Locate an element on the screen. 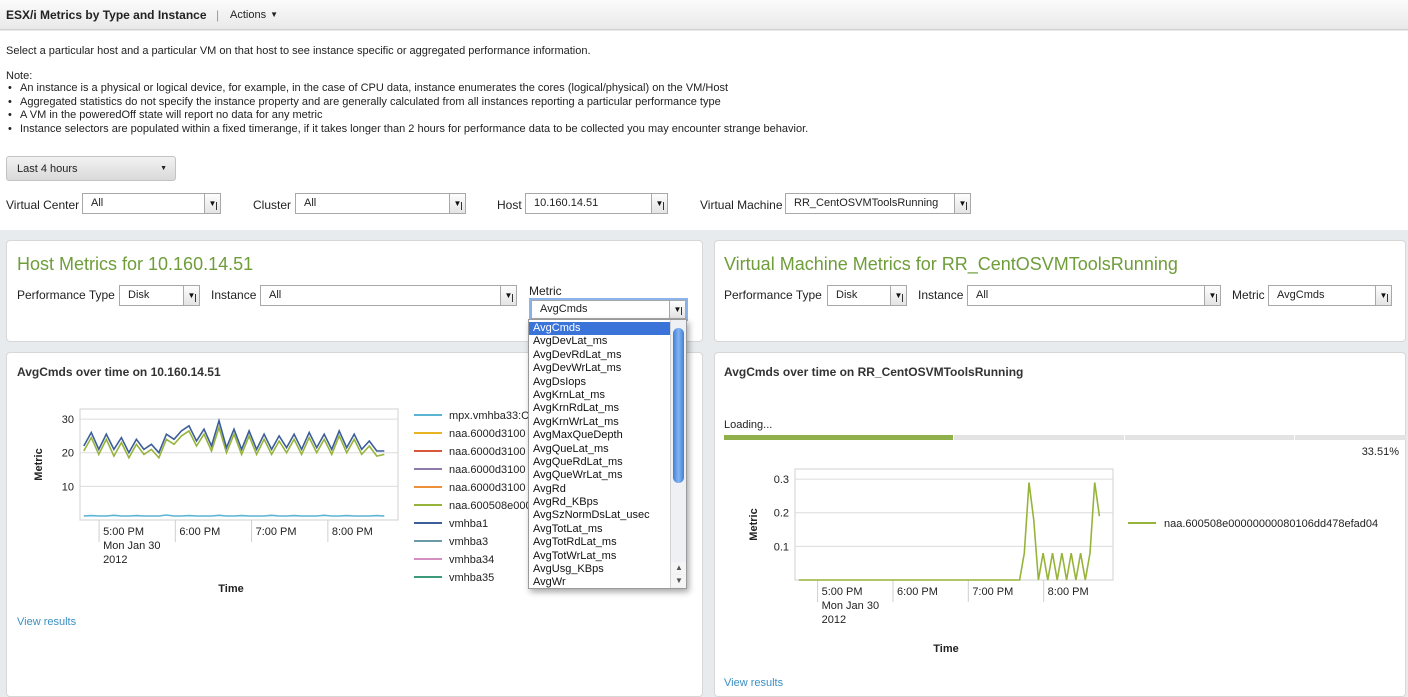 The height and width of the screenshot is (697, 1408). vm-x-tick-label: 7:00 PM is located at coordinates (992, 592).